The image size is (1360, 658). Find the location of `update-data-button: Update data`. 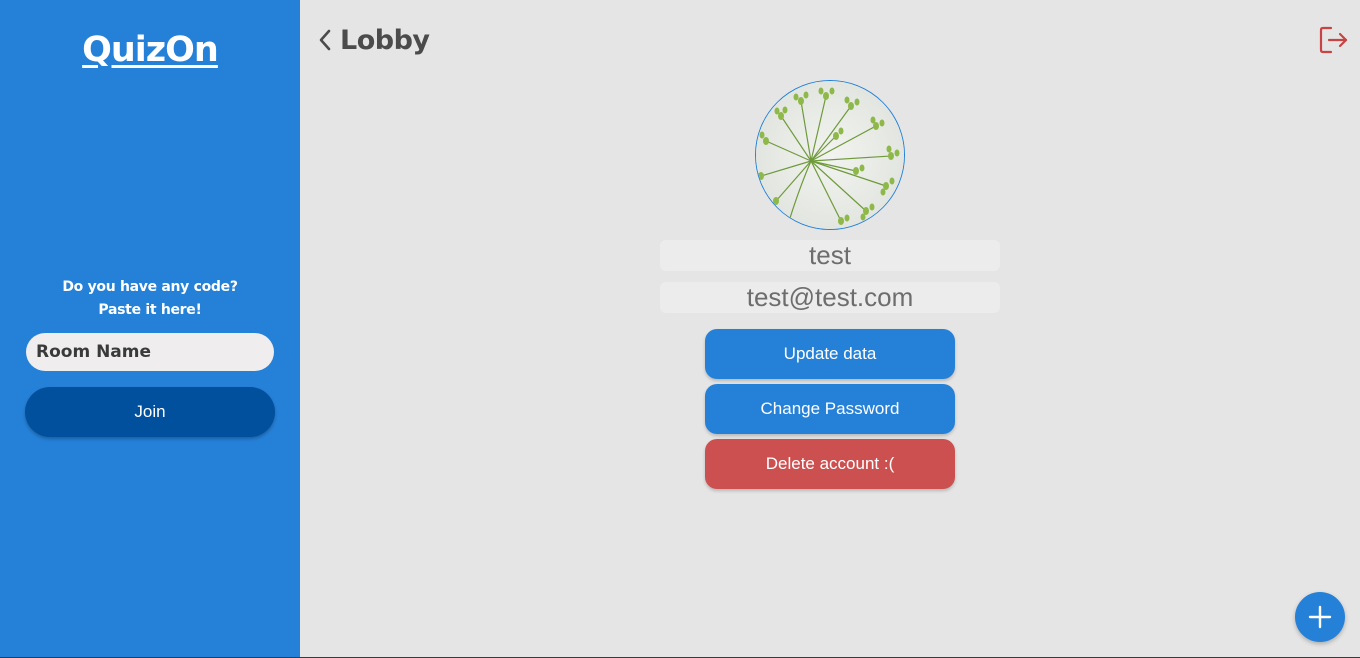

update-data-button: Update data is located at coordinates (830, 354).